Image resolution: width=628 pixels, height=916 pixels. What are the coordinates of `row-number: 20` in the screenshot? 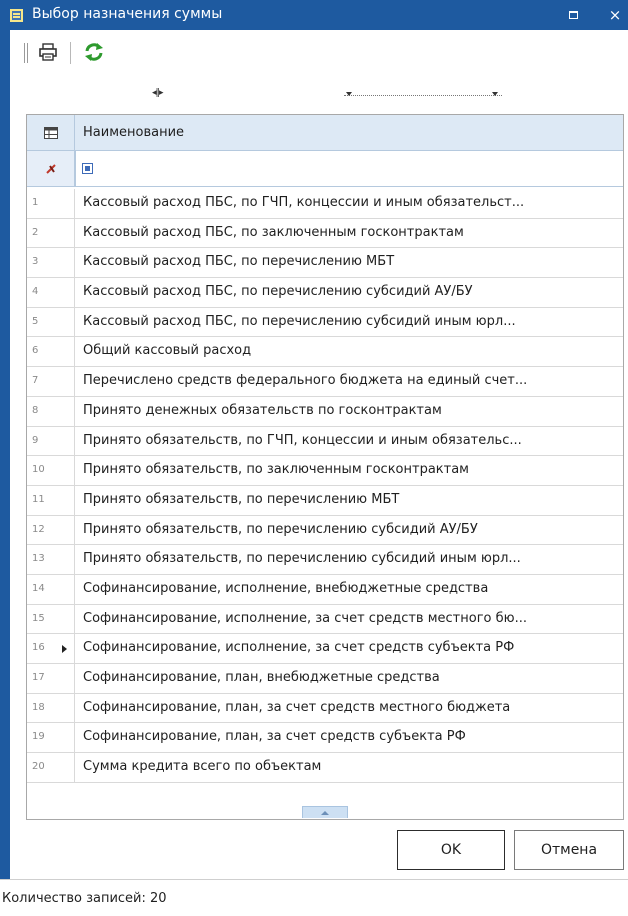 It's located at (51, 767).